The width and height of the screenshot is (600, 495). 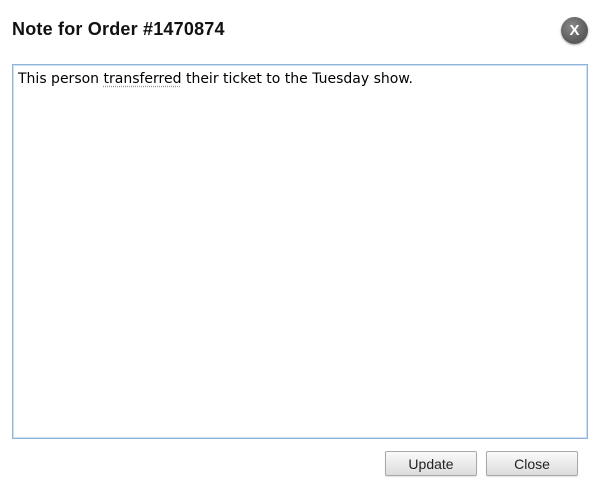 I want to click on close-icon: X, so click(x=574, y=30).